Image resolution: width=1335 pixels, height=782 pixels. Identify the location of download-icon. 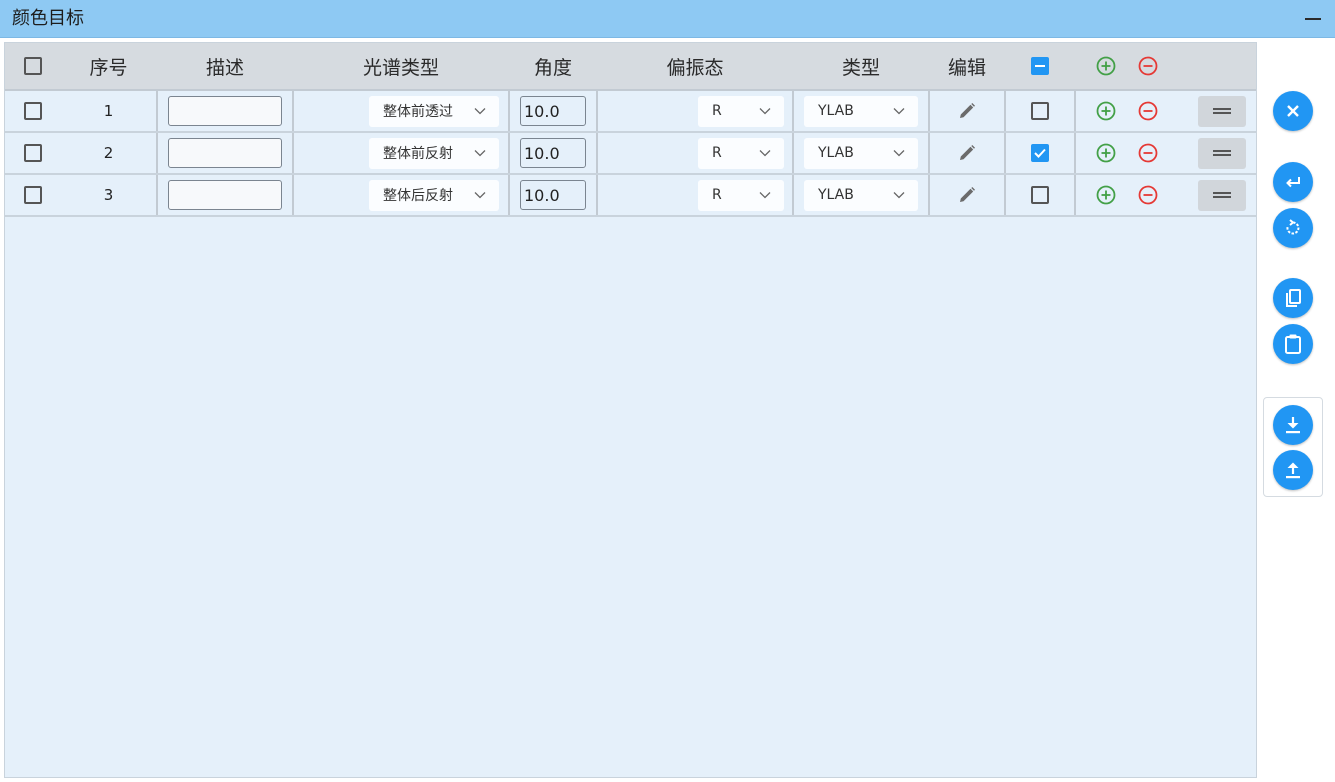
(1293, 425).